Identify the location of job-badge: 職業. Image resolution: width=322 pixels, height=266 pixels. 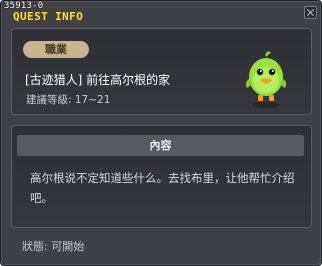
(56, 49).